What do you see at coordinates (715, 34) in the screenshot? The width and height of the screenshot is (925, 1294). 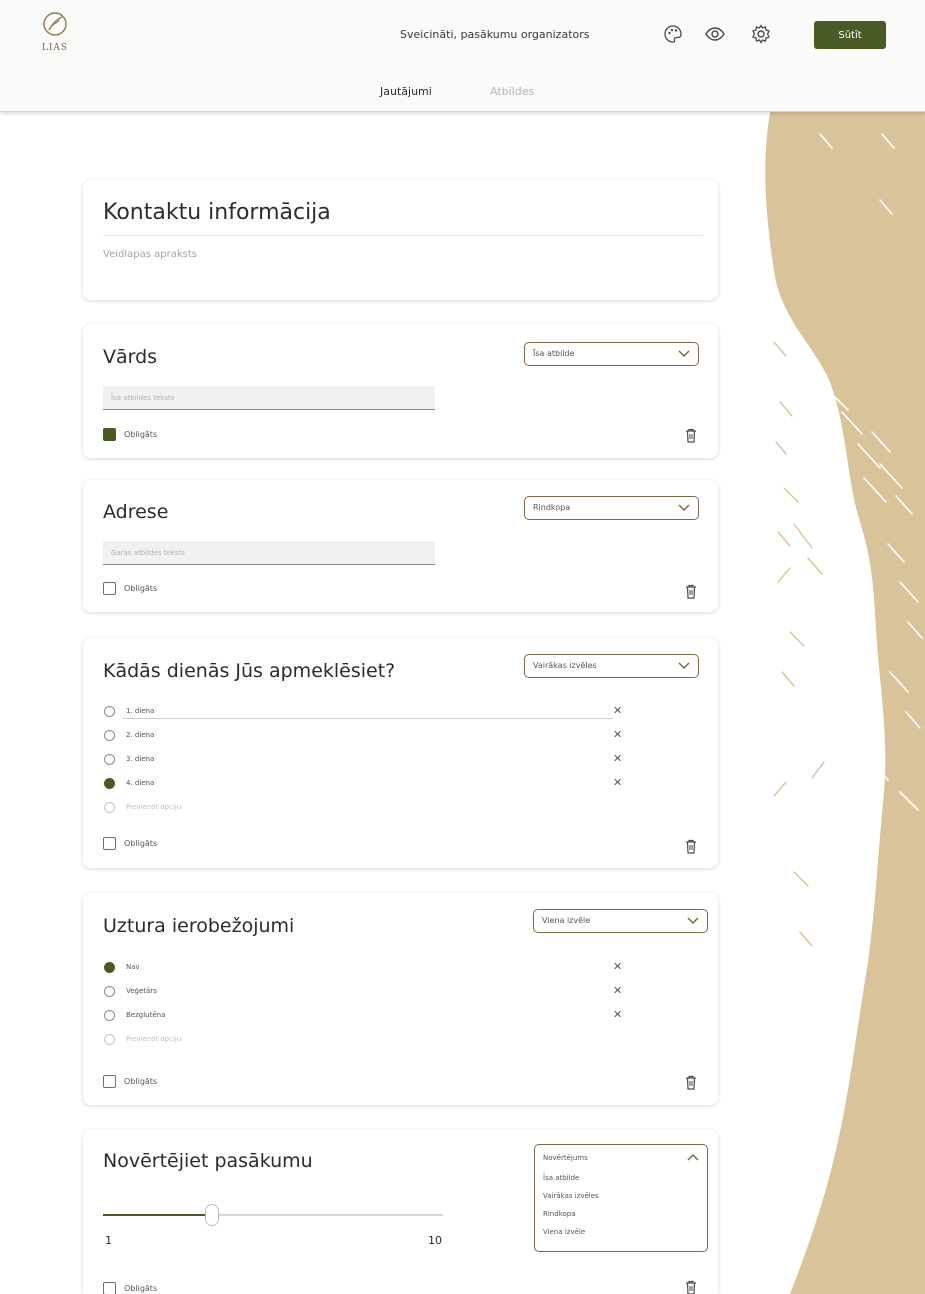 I see `eye-icon` at bounding box center [715, 34].